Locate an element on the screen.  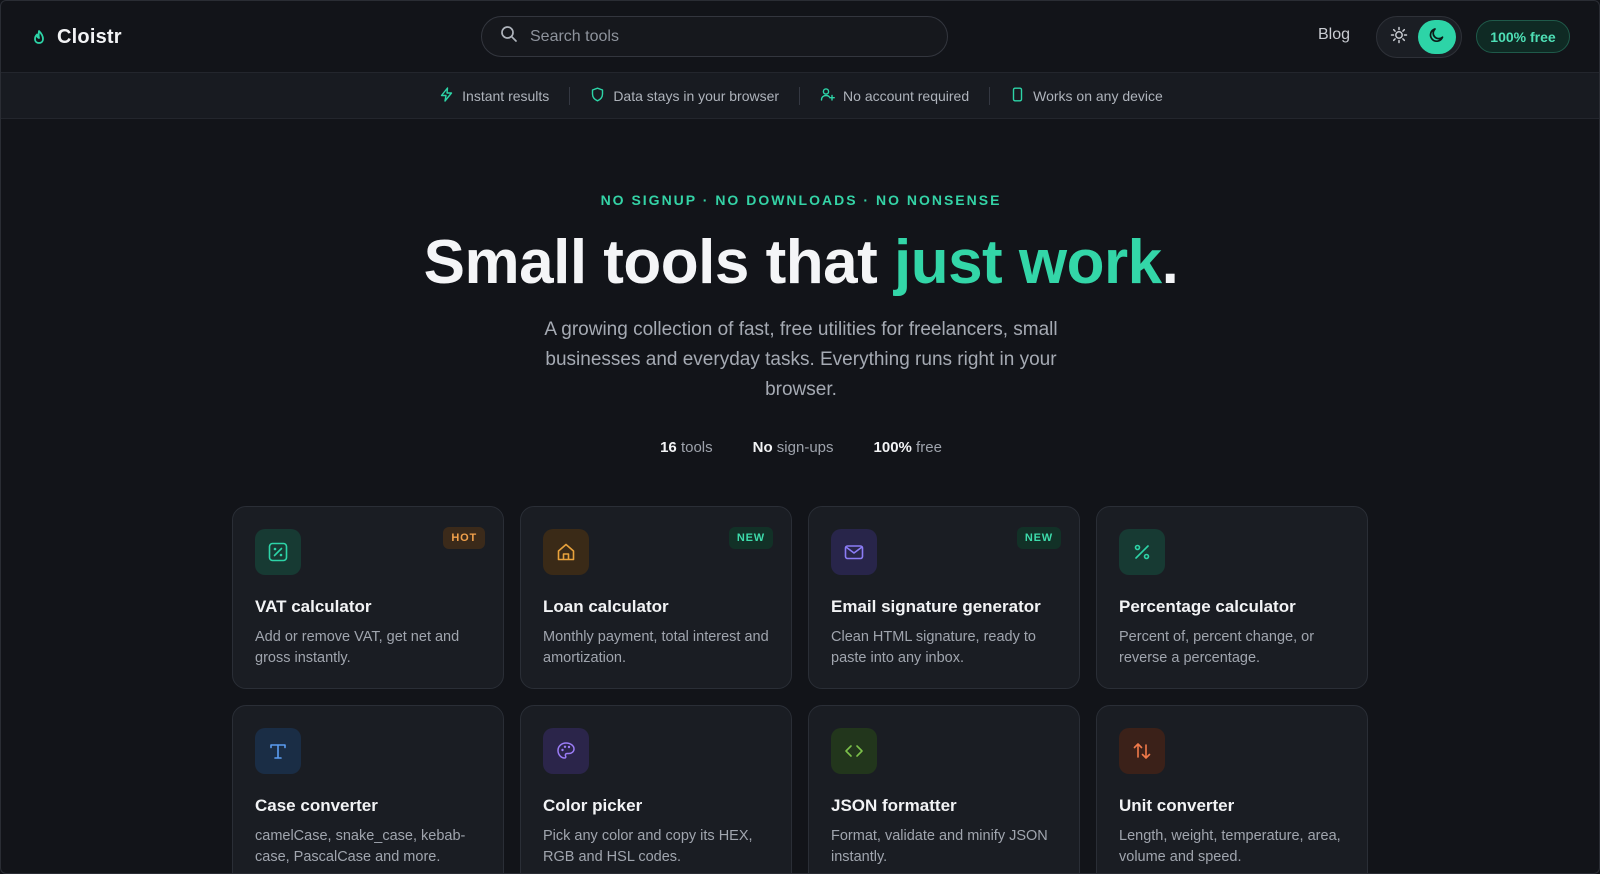
feature-no-account: No account required is located at coordinates (894, 96).